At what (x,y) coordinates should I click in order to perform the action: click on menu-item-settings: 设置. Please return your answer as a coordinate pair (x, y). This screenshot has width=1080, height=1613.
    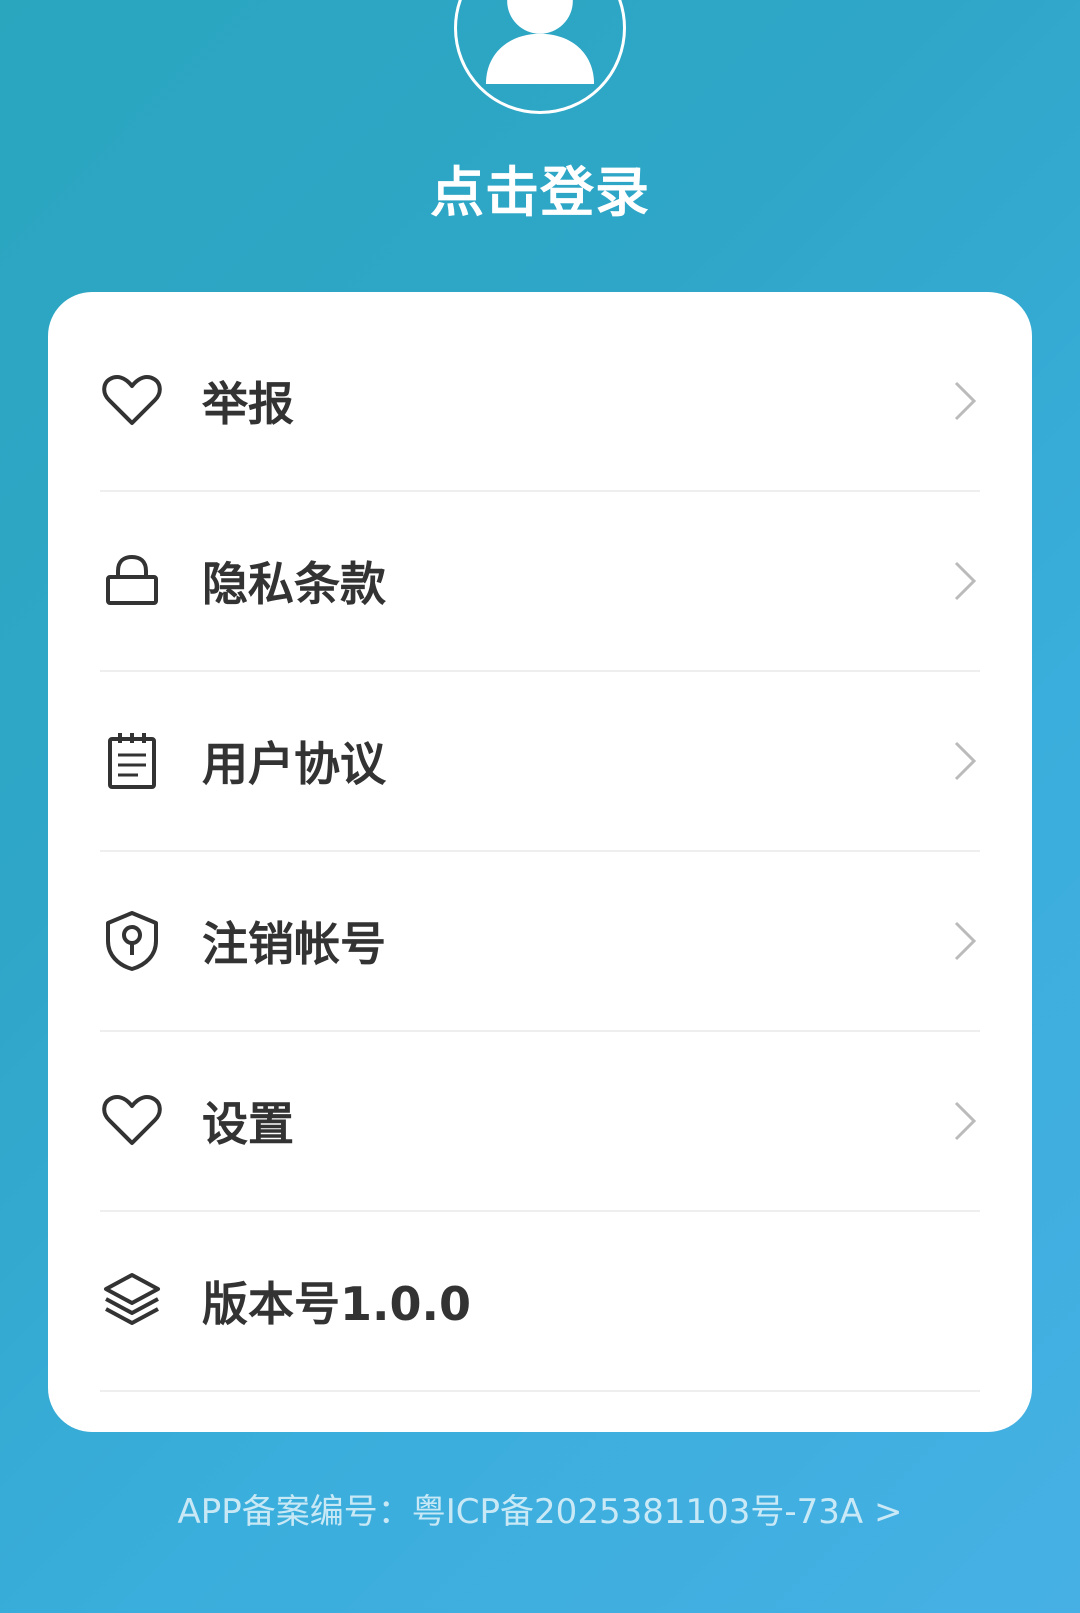
    Looking at the image, I should click on (540, 1122).